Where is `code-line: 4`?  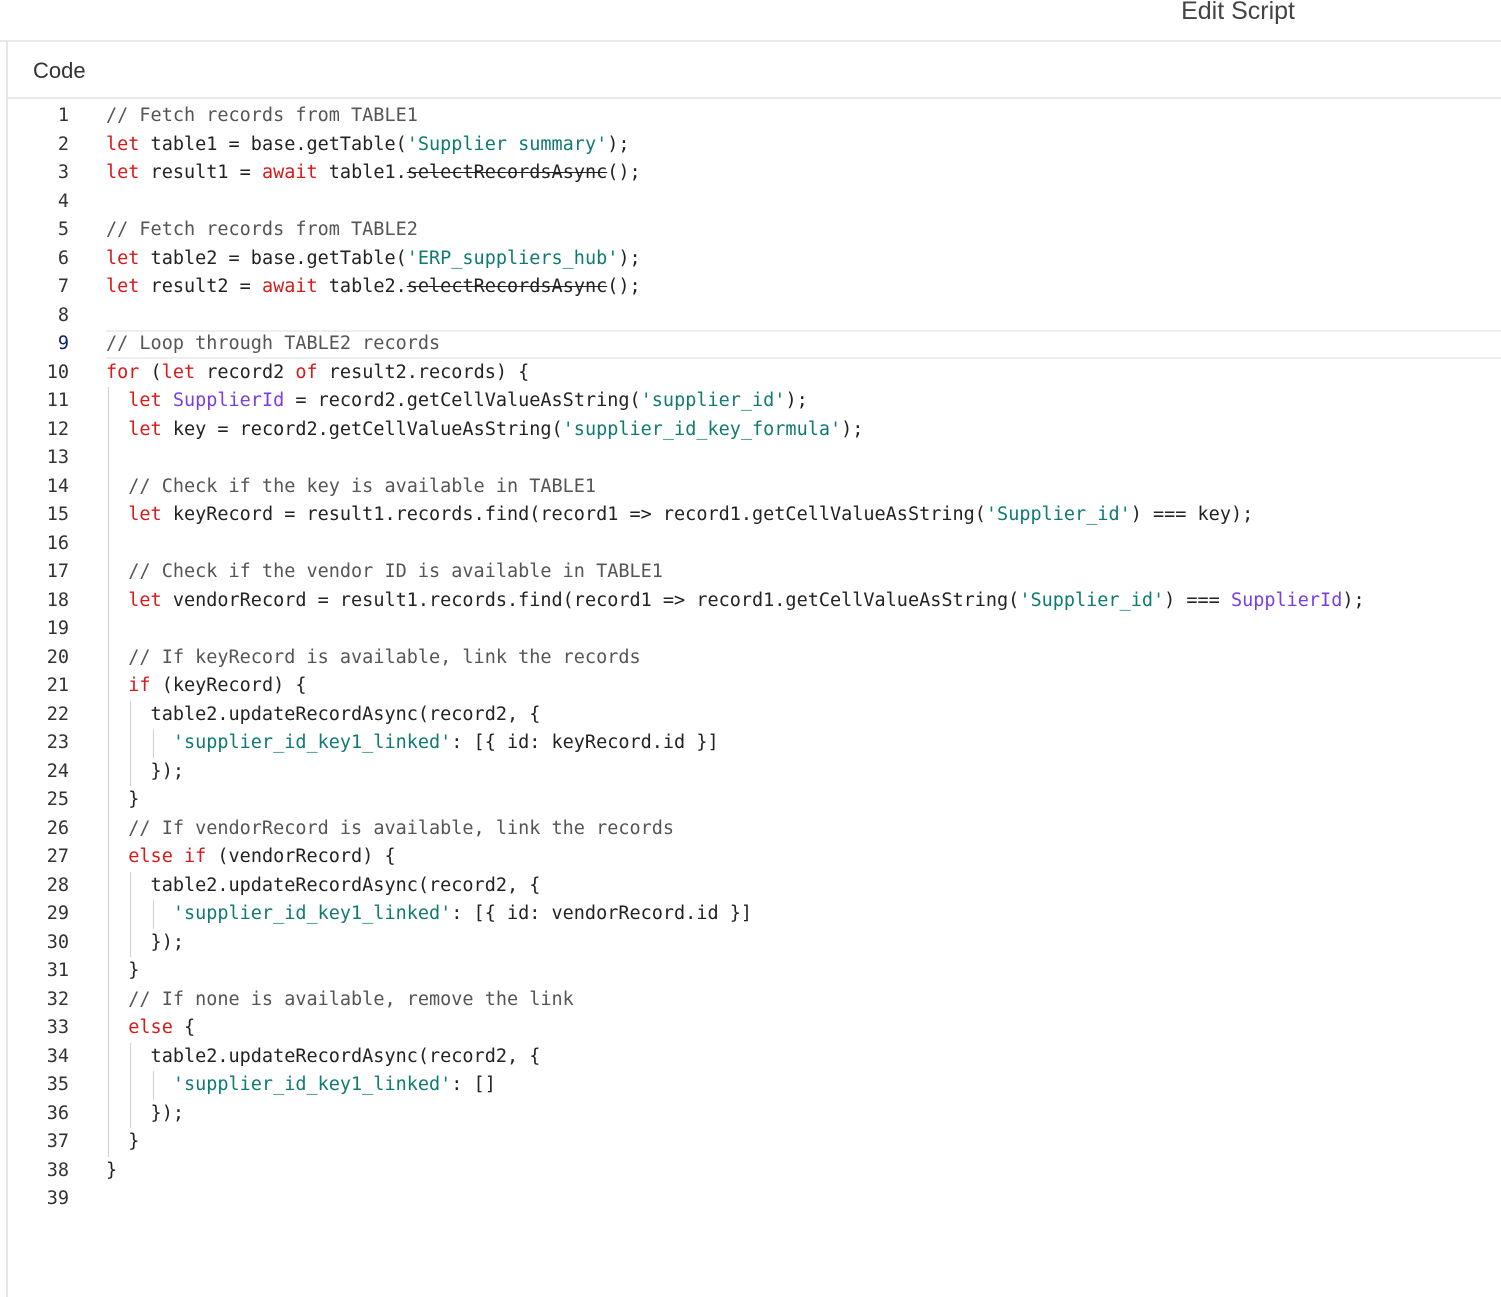 code-line: 4 is located at coordinates (754, 202).